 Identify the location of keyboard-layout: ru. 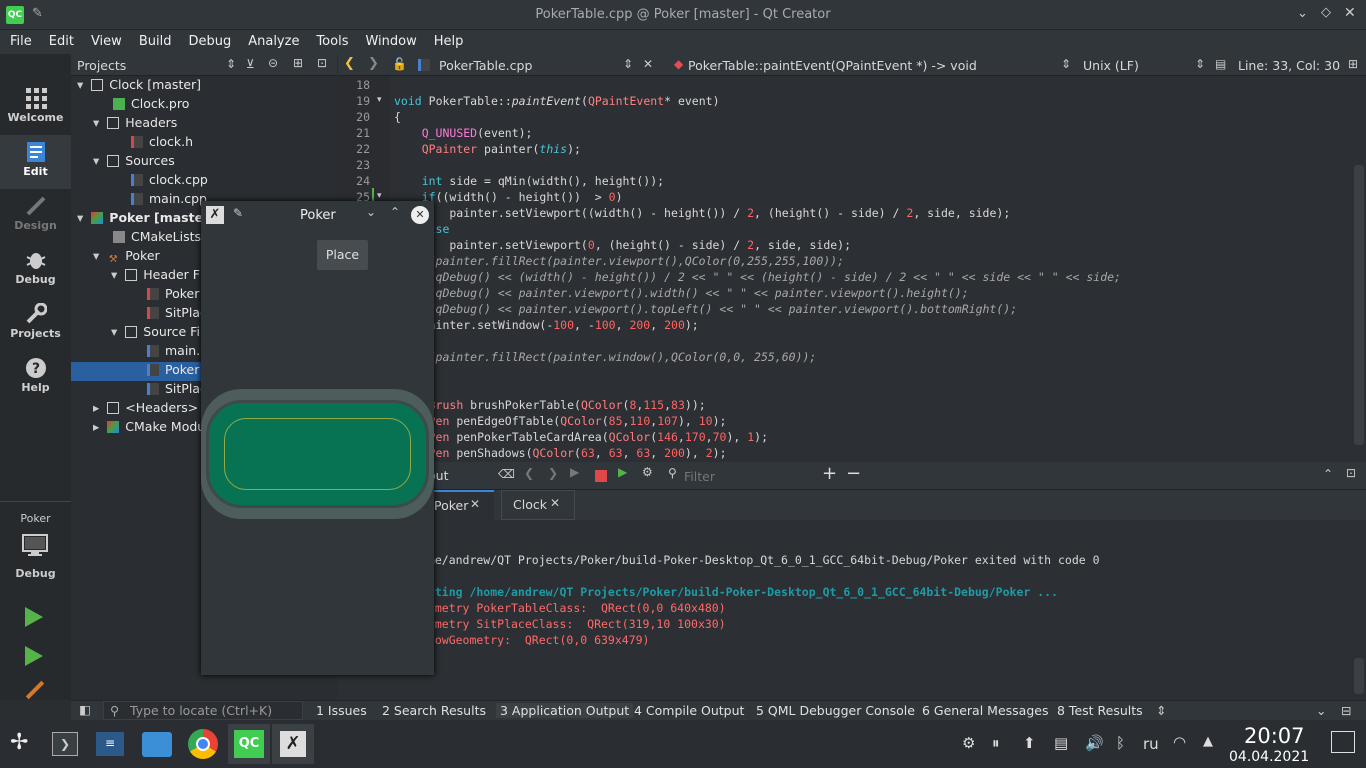
(1151, 744).